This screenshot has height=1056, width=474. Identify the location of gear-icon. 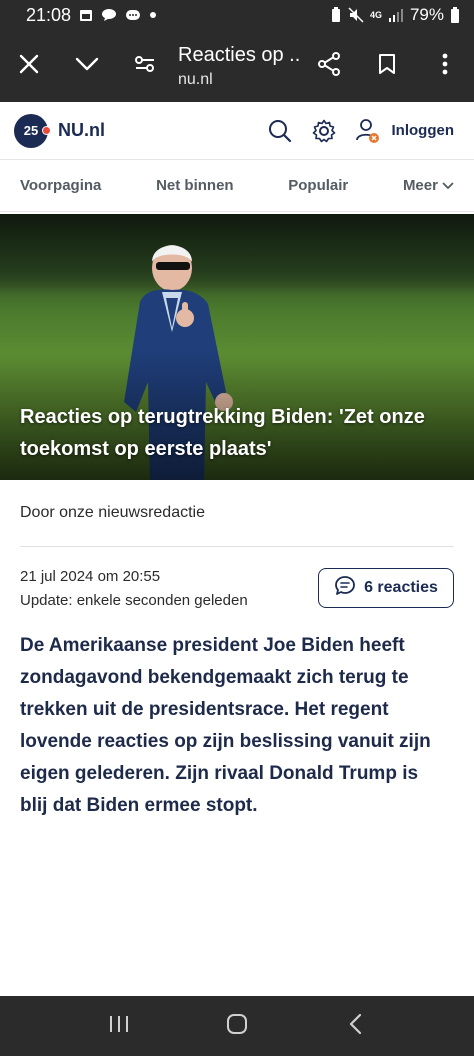
(324, 131).